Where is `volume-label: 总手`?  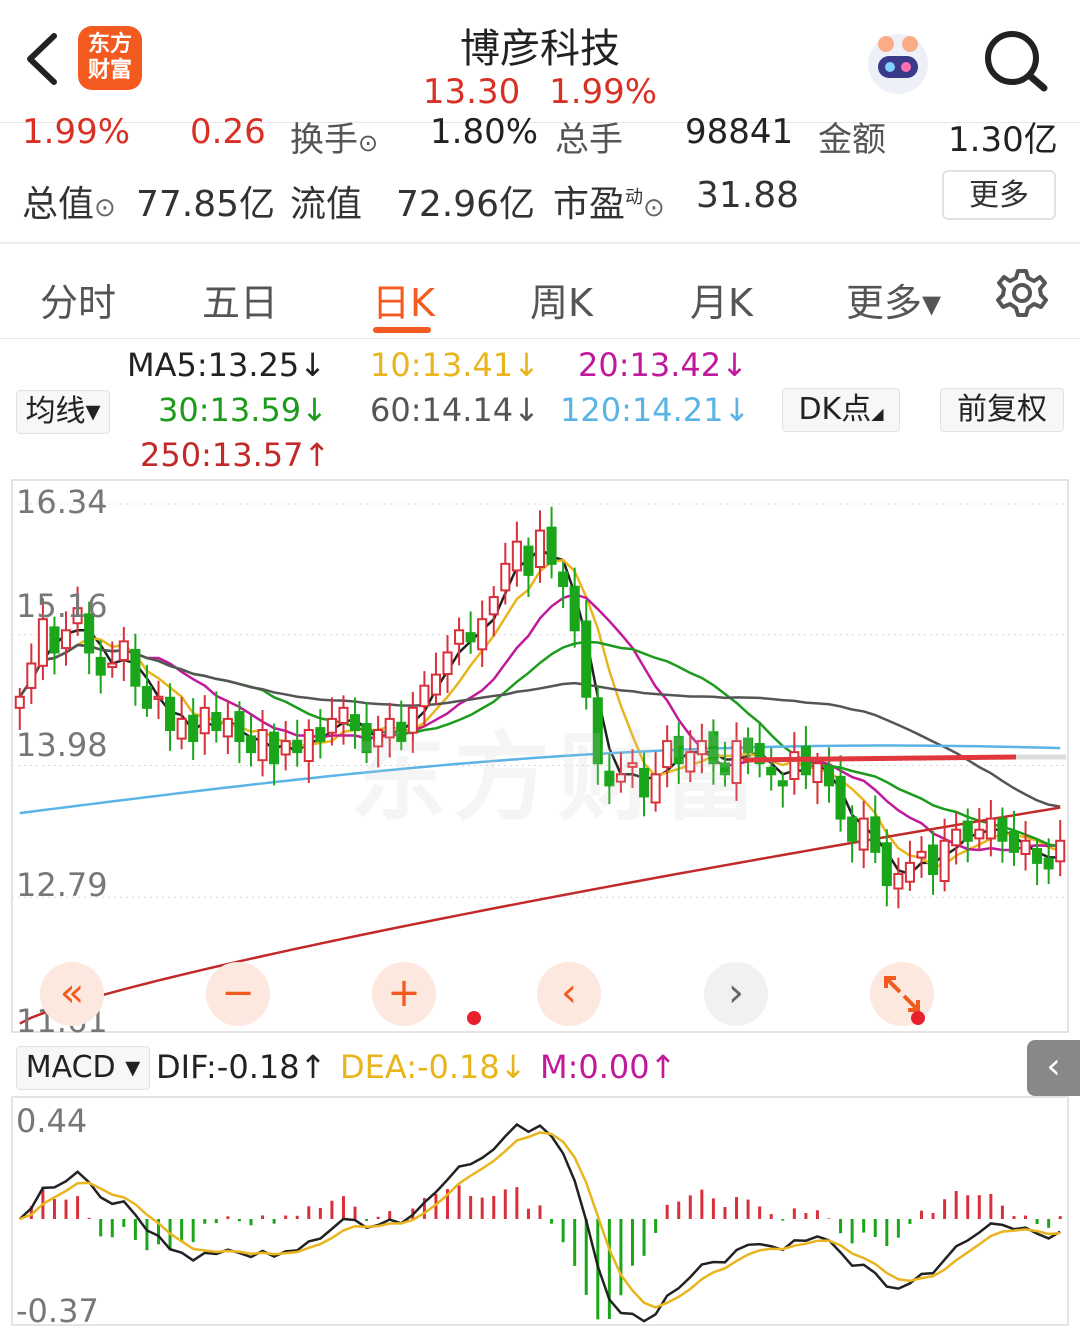
volume-label: 总手 is located at coordinates (589, 140).